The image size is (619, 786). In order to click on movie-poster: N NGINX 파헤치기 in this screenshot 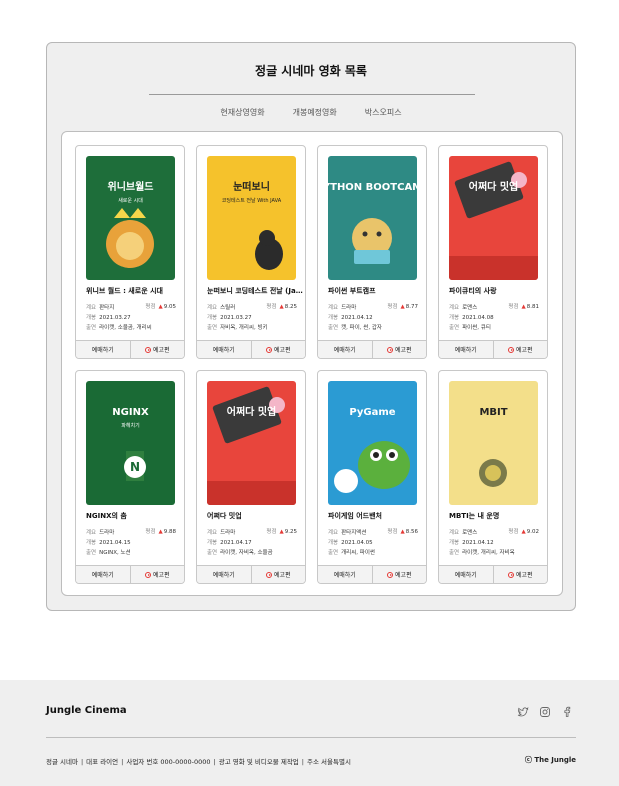, I will do `click(130, 443)`.